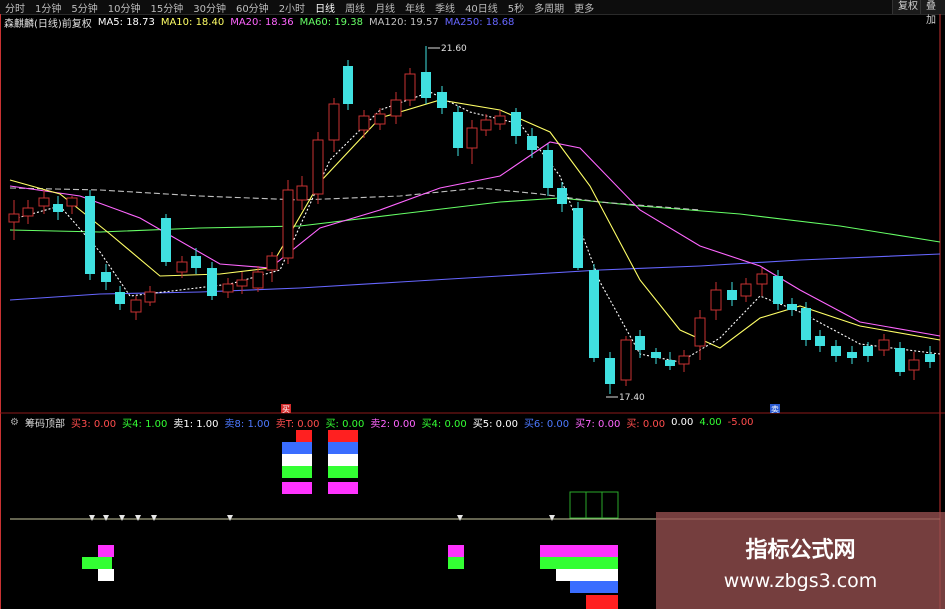 The width and height of the screenshot is (945, 609). Describe the element at coordinates (800, 581) in the screenshot. I see `watermark-url: www.zbgs3.com` at that location.